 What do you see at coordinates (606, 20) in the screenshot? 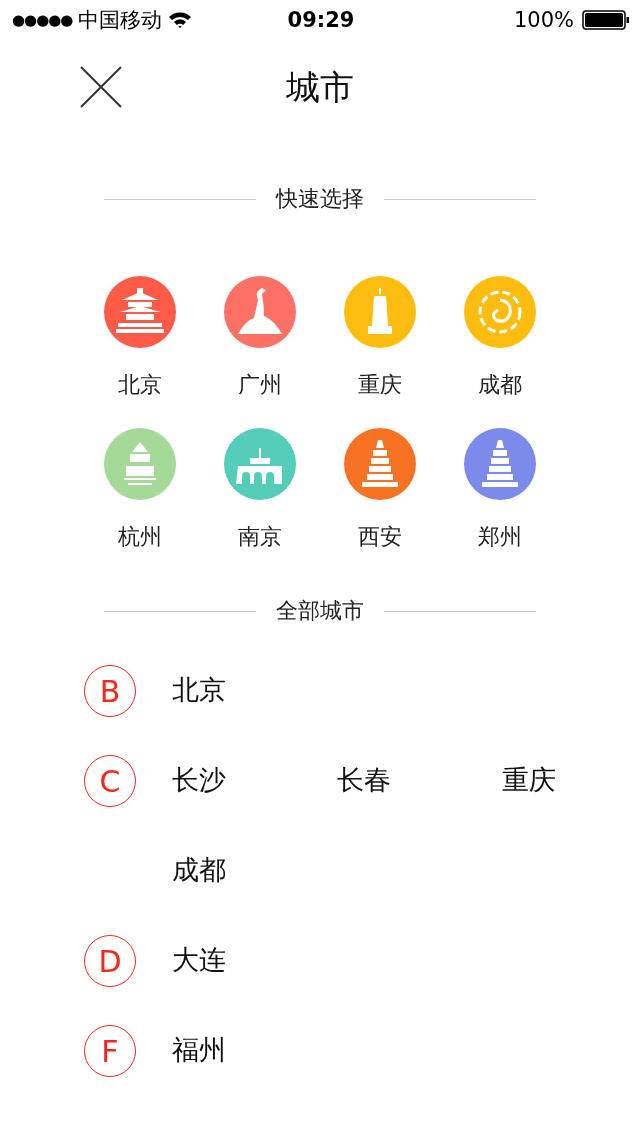
I see `battery-icon` at bounding box center [606, 20].